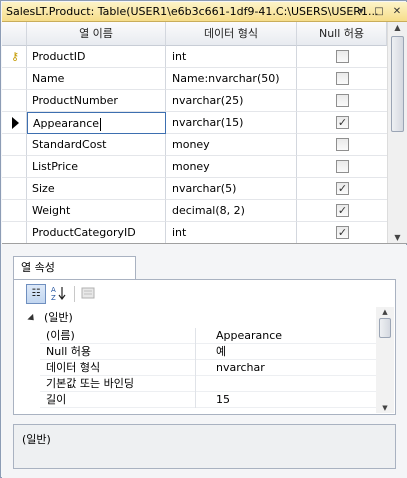  I want to click on current-row-arrow-icon, so click(15, 123).